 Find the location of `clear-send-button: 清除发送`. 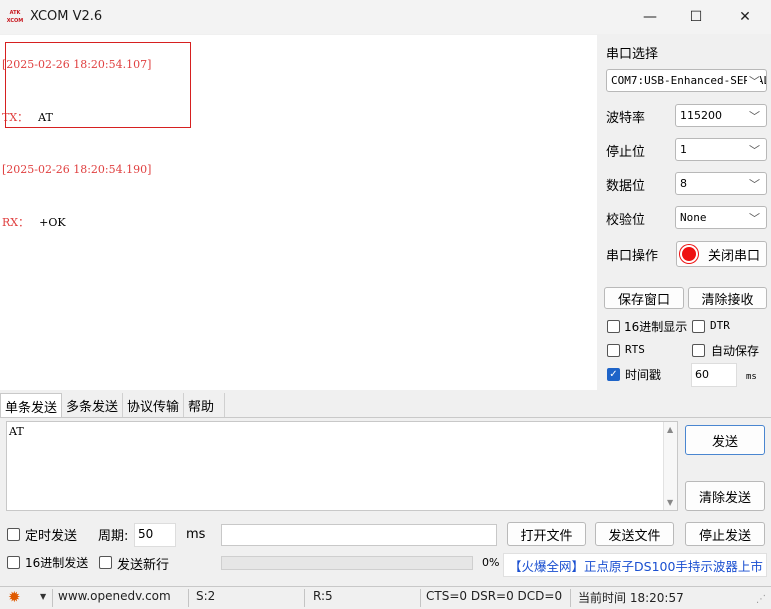

clear-send-button: 清除发送 is located at coordinates (725, 496).